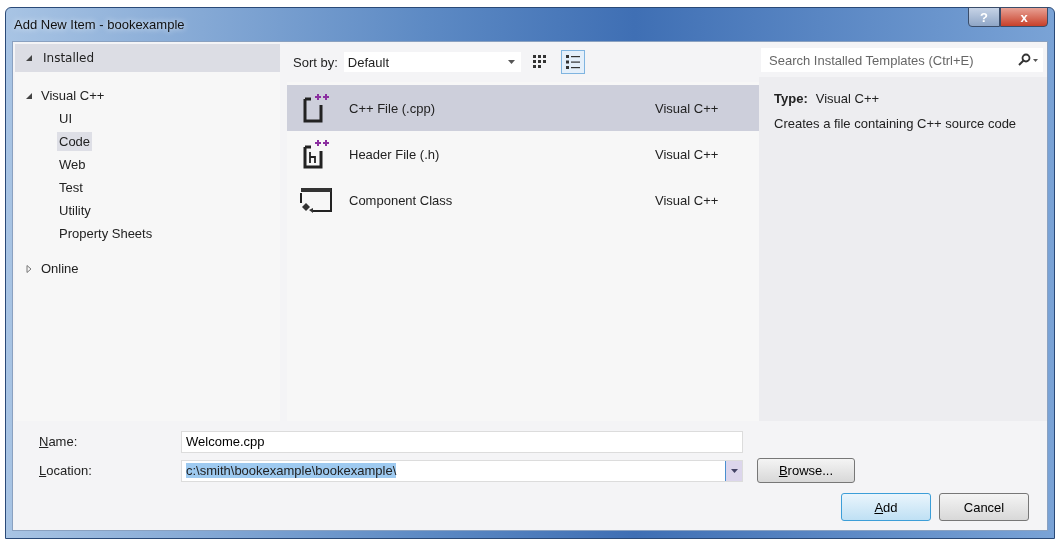 This screenshot has height=546, width=1060. What do you see at coordinates (75, 210) in the screenshot?
I see `tree-item: Utility` at bounding box center [75, 210].